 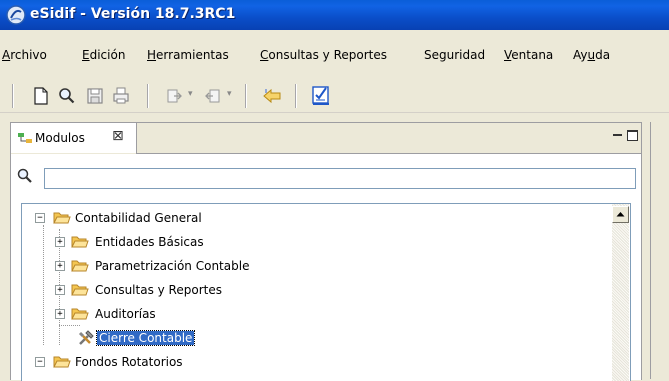 I want to click on tree-connector, so click(x=69, y=326).